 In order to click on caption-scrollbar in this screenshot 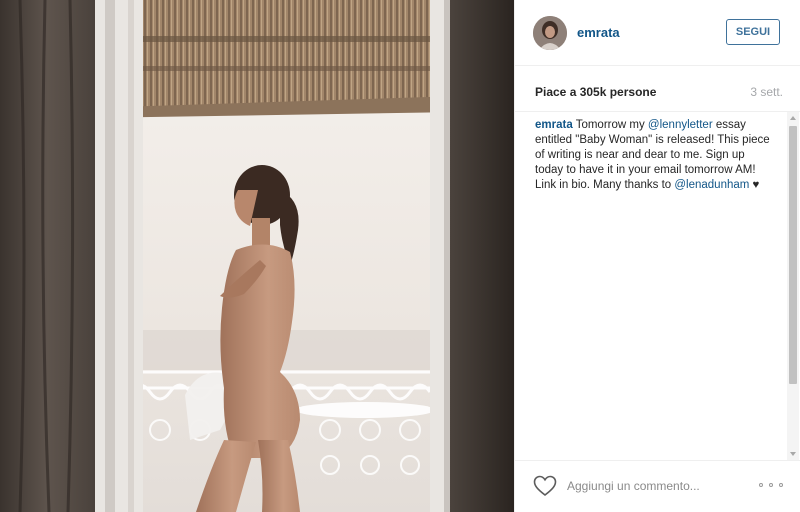, I will do `click(793, 286)`.